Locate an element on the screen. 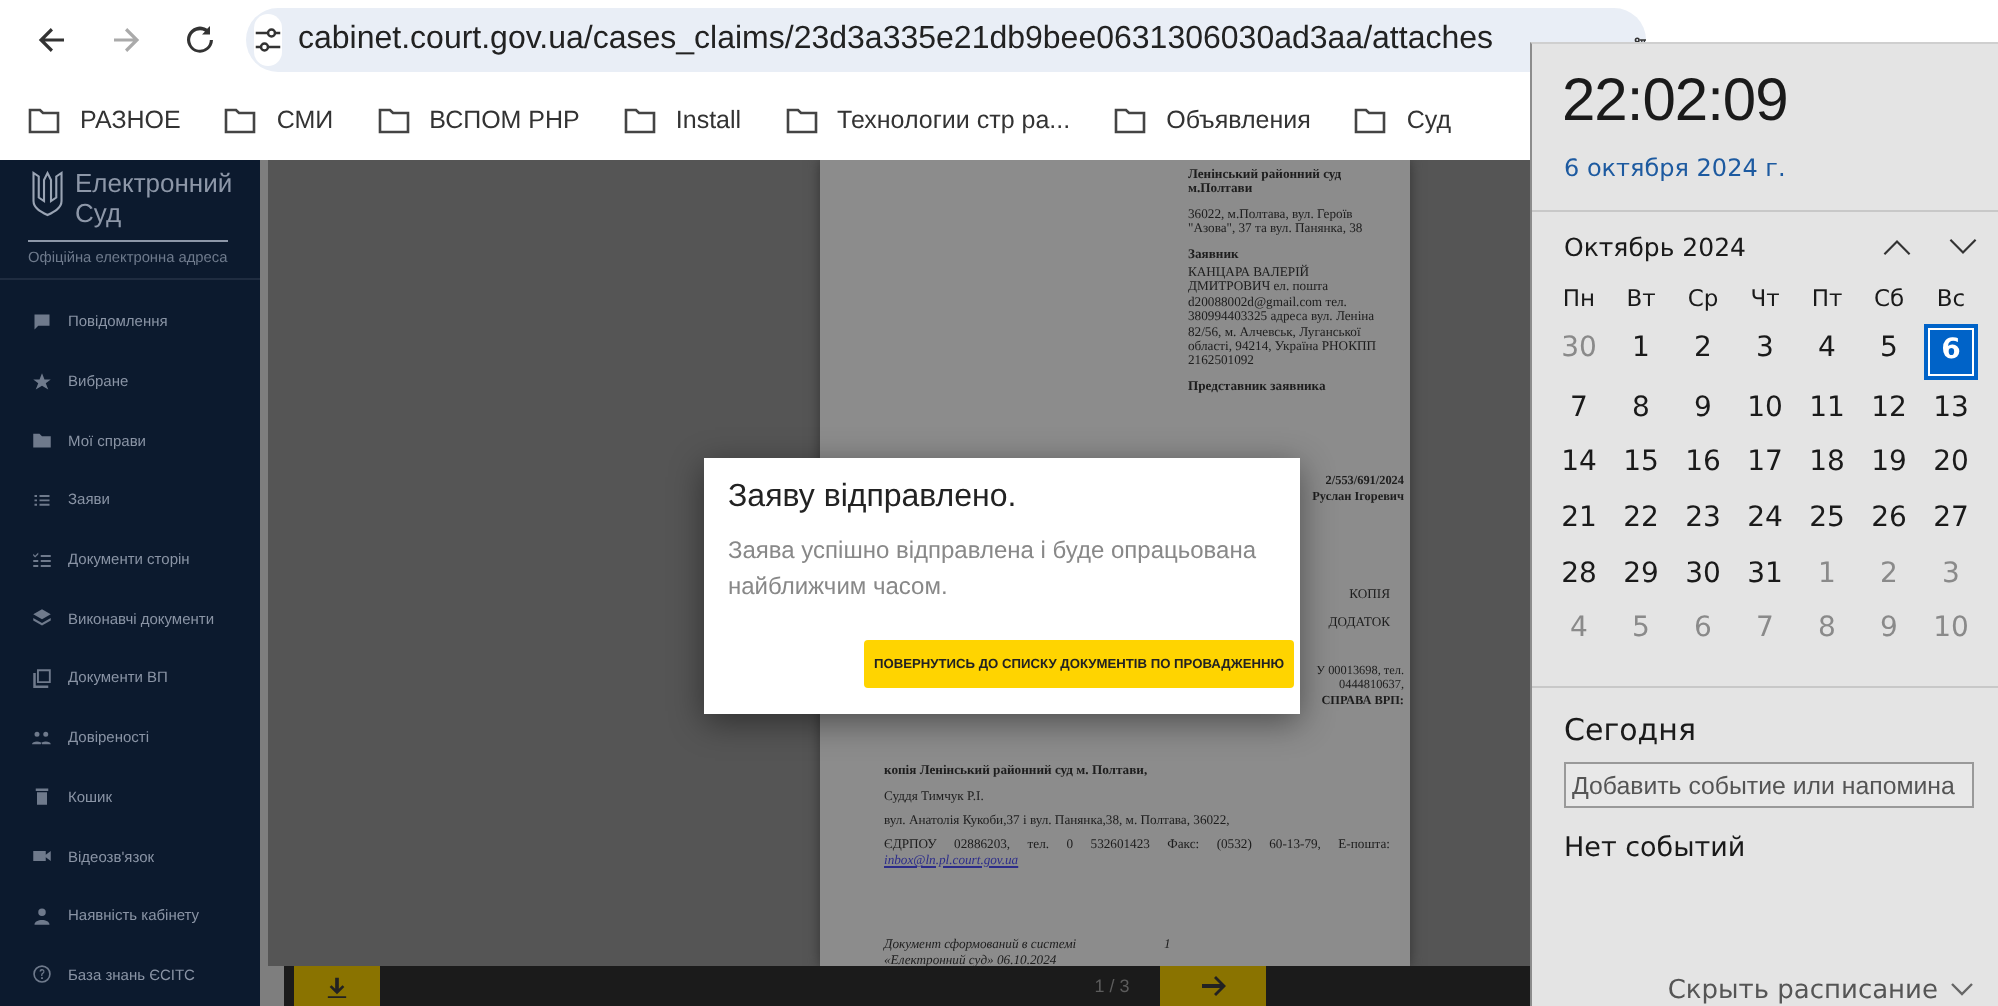  today-heading: Сегодня is located at coordinates (1631, 730).